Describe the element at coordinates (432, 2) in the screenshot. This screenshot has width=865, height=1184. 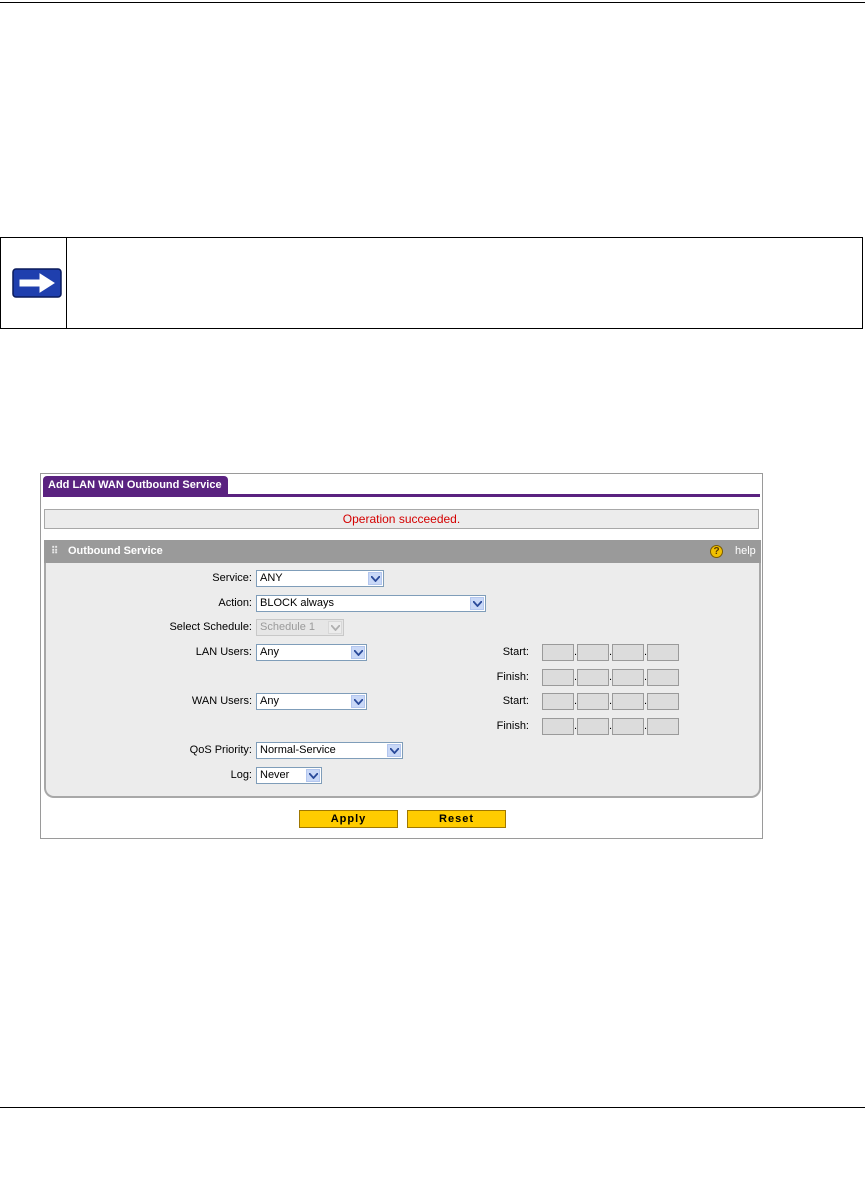
I see `page-top-rule` at that location.